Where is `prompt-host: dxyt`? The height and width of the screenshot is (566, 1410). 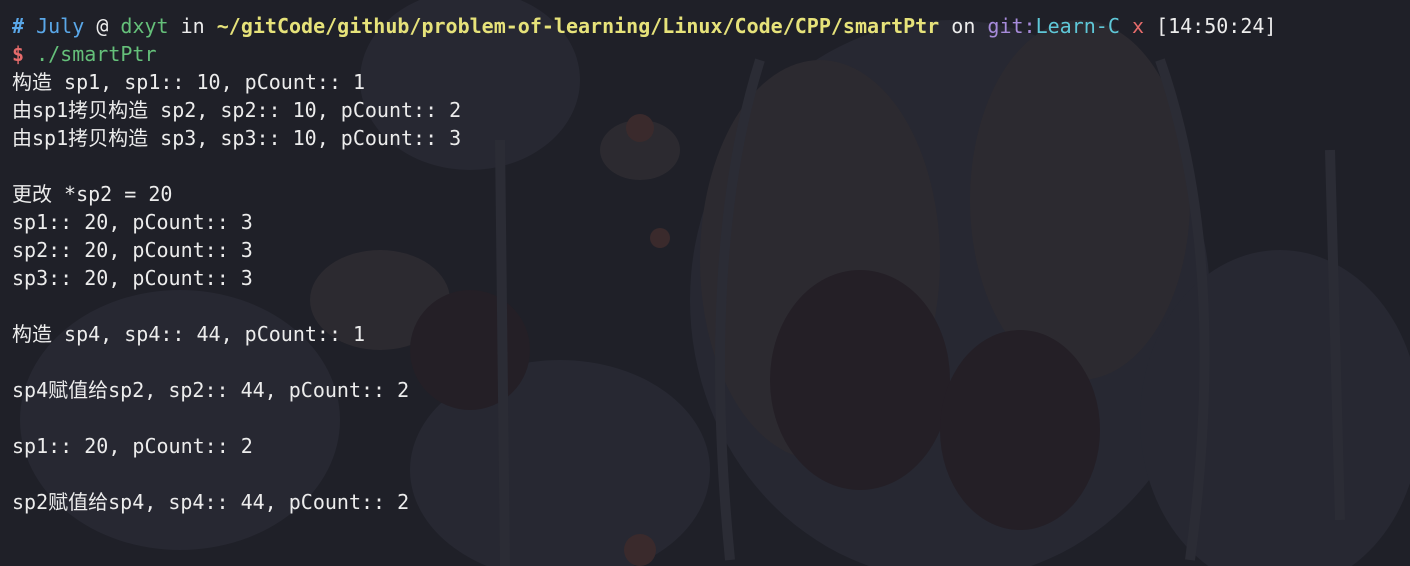 prompt-host: dxyt is located at coordinates (144, 26).